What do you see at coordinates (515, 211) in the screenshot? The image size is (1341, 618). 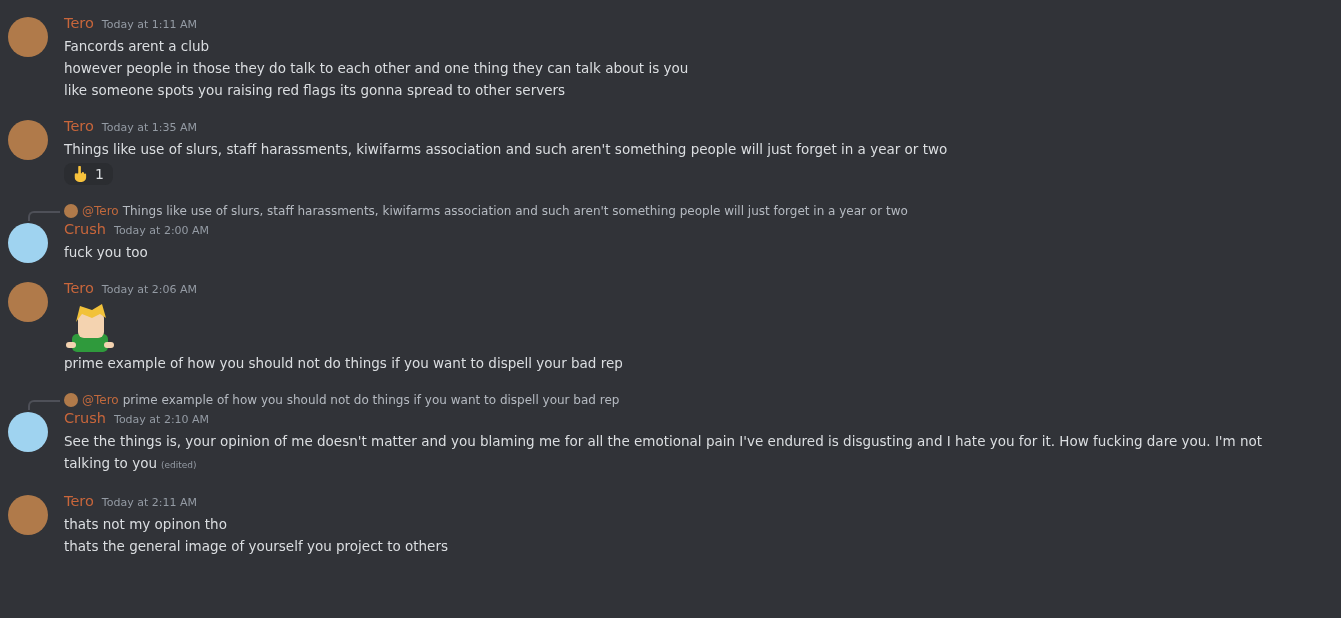 I see `reply-preview: Things like use of slurs, staff harassments, kiwifarms association and such aren't something people will just forget in a year or two` at bounding box center [515, 211].